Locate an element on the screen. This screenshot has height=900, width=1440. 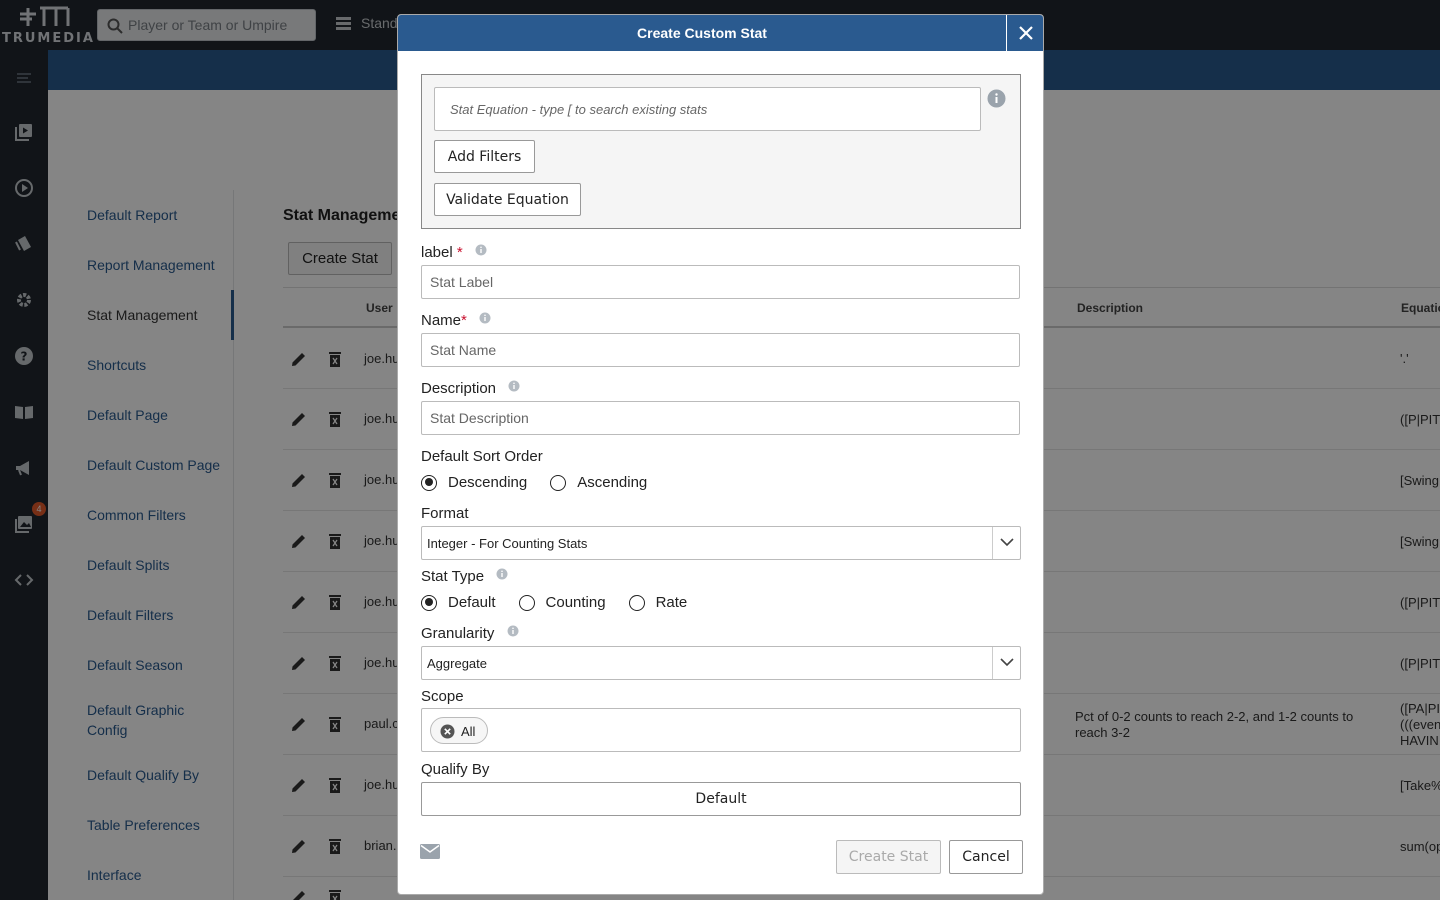
granularity-select-toggle is located at coordinates (1006, 663).